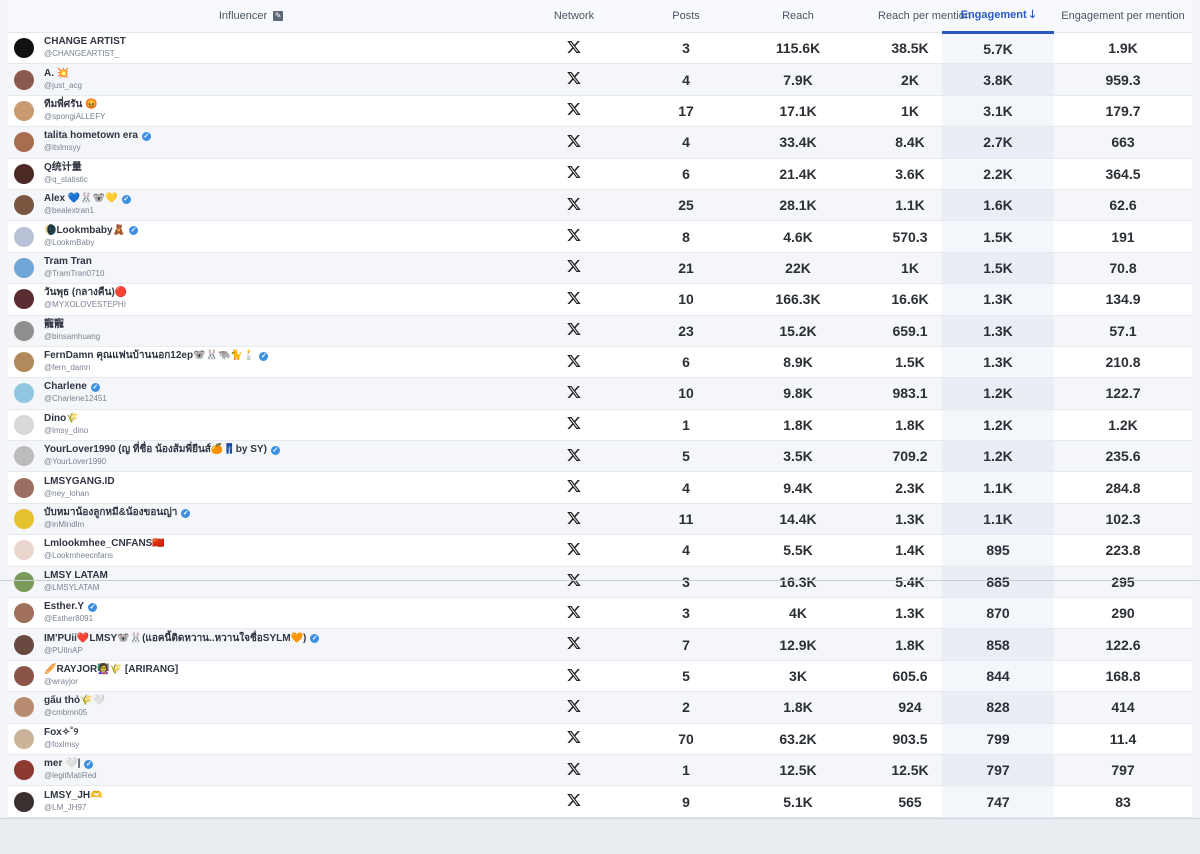 This screenshot has height=854, width=1200. I want to click on table-row: LMSYGANG.ID @ney_lohan 4 9.4K 2.3K 1.1K 284.8, so click(600, 487).